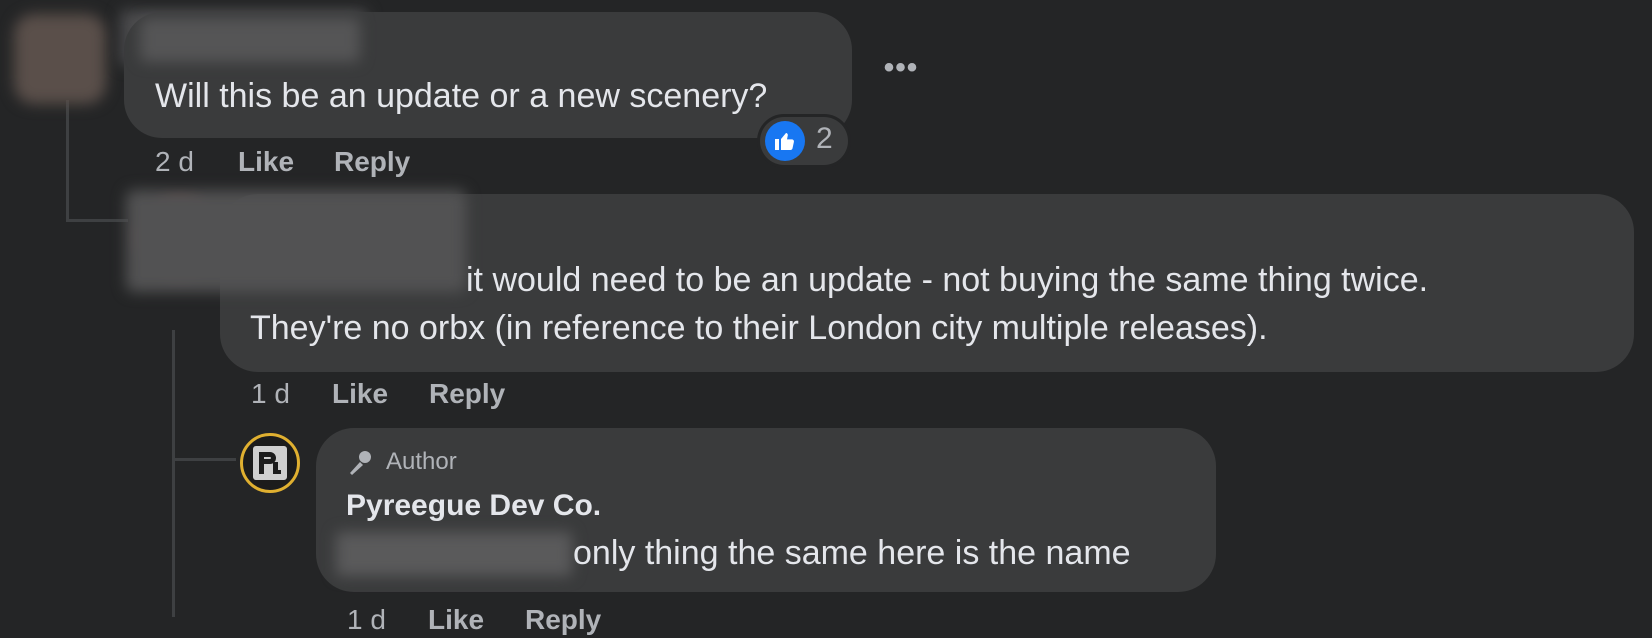 The image size is (1652, 638). Describe the element at coordinates (901, 70) in the screenshot. I see `more-options-button: •••` at that location.